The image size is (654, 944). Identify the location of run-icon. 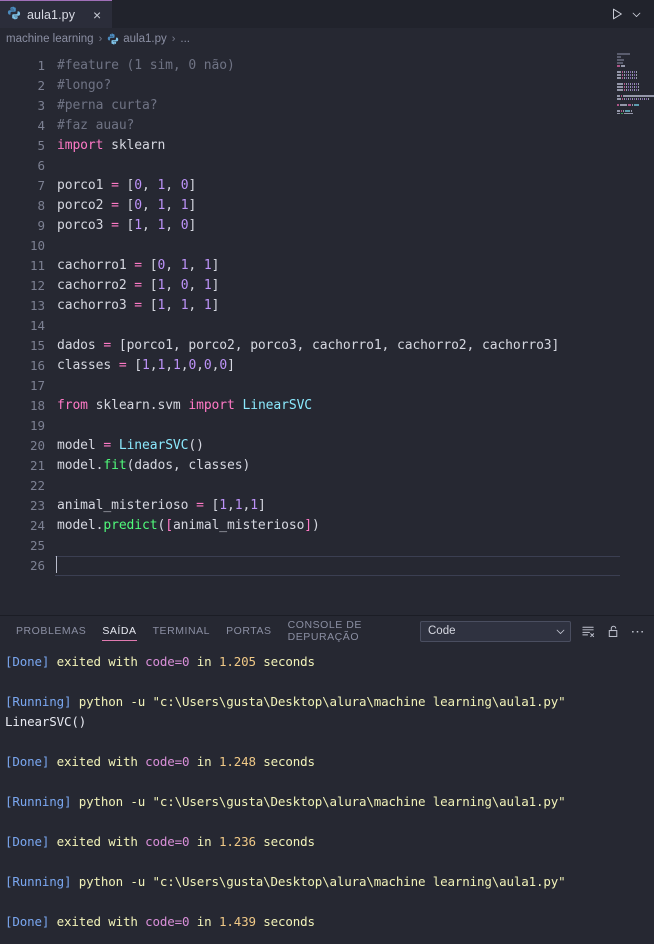
(617, 14).